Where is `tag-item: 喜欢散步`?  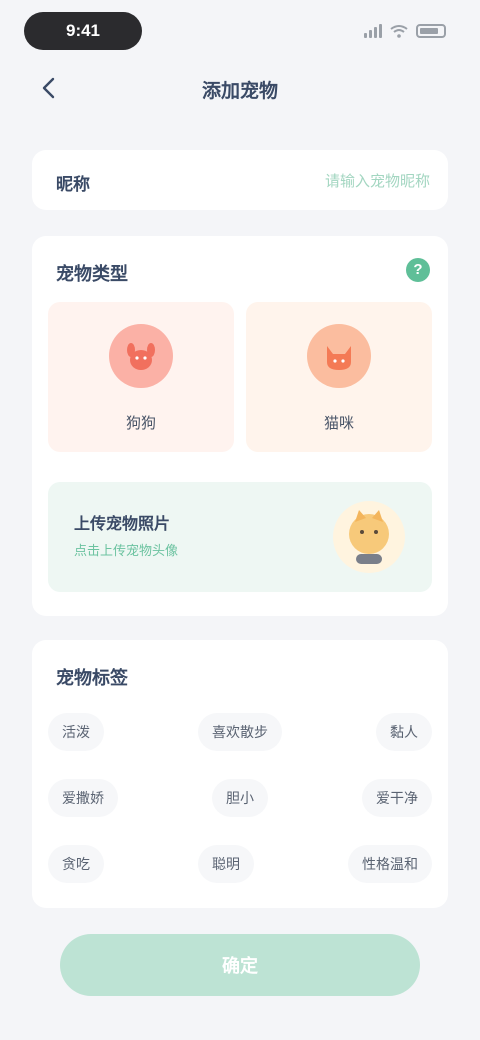 tag-item: 喜欢散步 is located at coordinates (240, 732).